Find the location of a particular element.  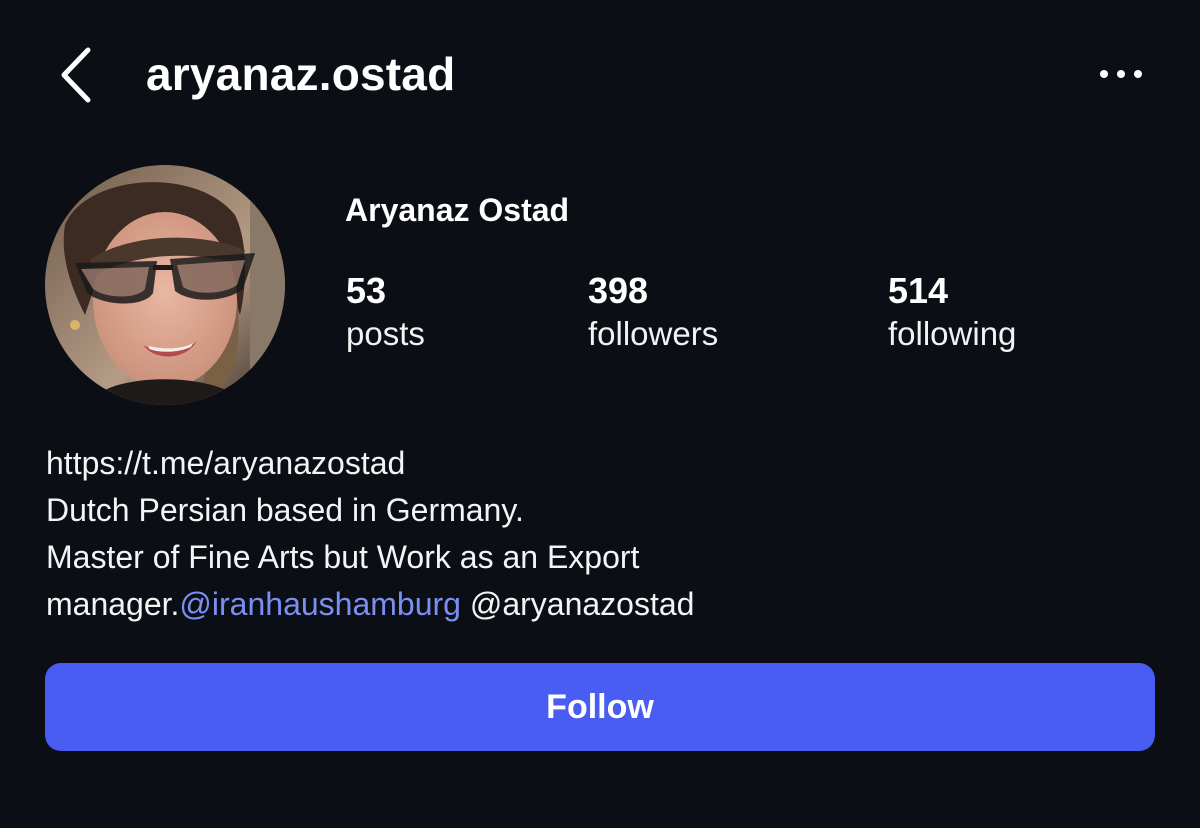

following-count: 514 is located at coordinates (918, 290).